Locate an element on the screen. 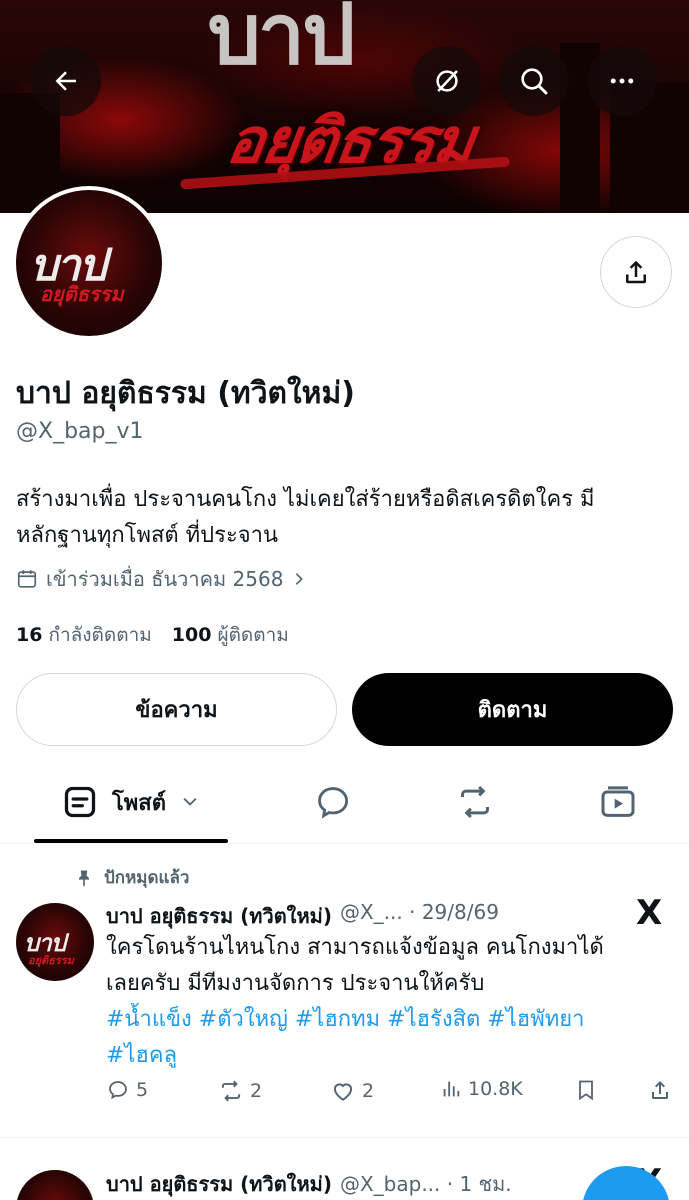 The height and width of the screenshot is (1200, 689). following-label: กำลังติดตาม is located at coordinates (100, 635).